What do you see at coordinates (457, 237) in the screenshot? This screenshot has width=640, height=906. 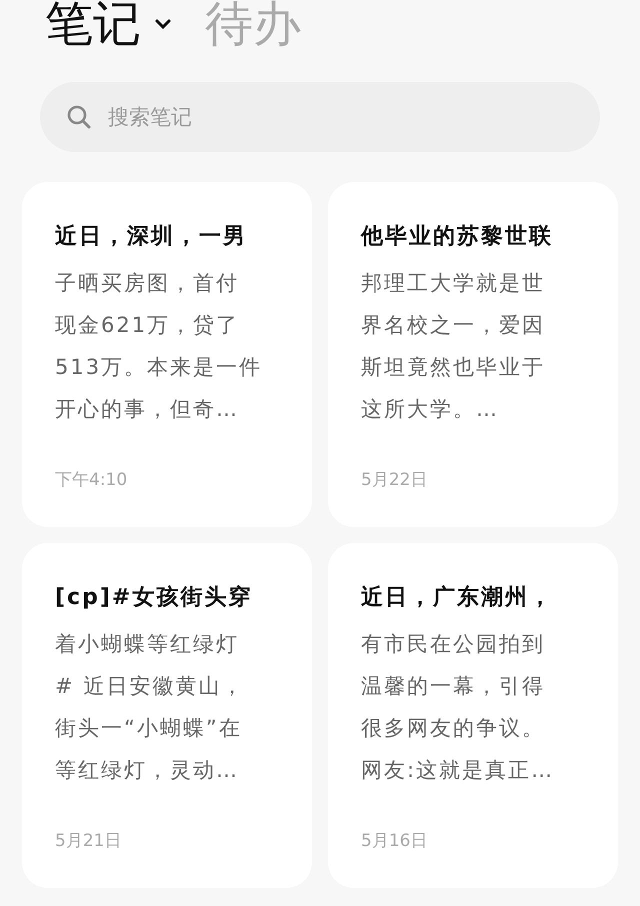 I see `note-title: 他毕业的苏黎世联` at bounding box center [457, 237].